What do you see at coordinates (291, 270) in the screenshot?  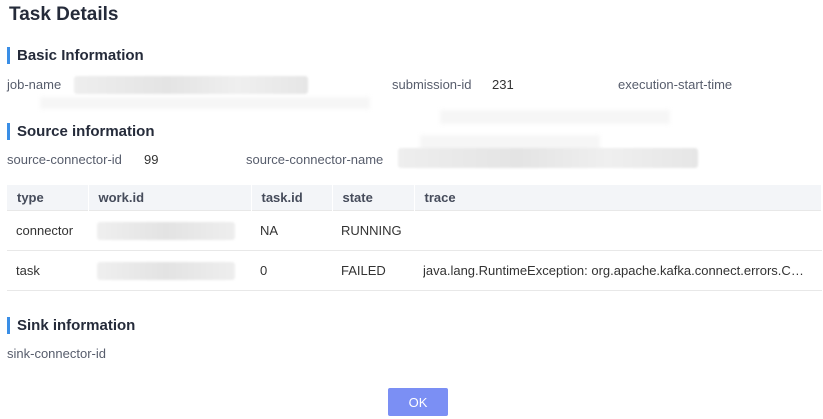 I see `cell-task-id: 0` at bounding box center [291, 270].